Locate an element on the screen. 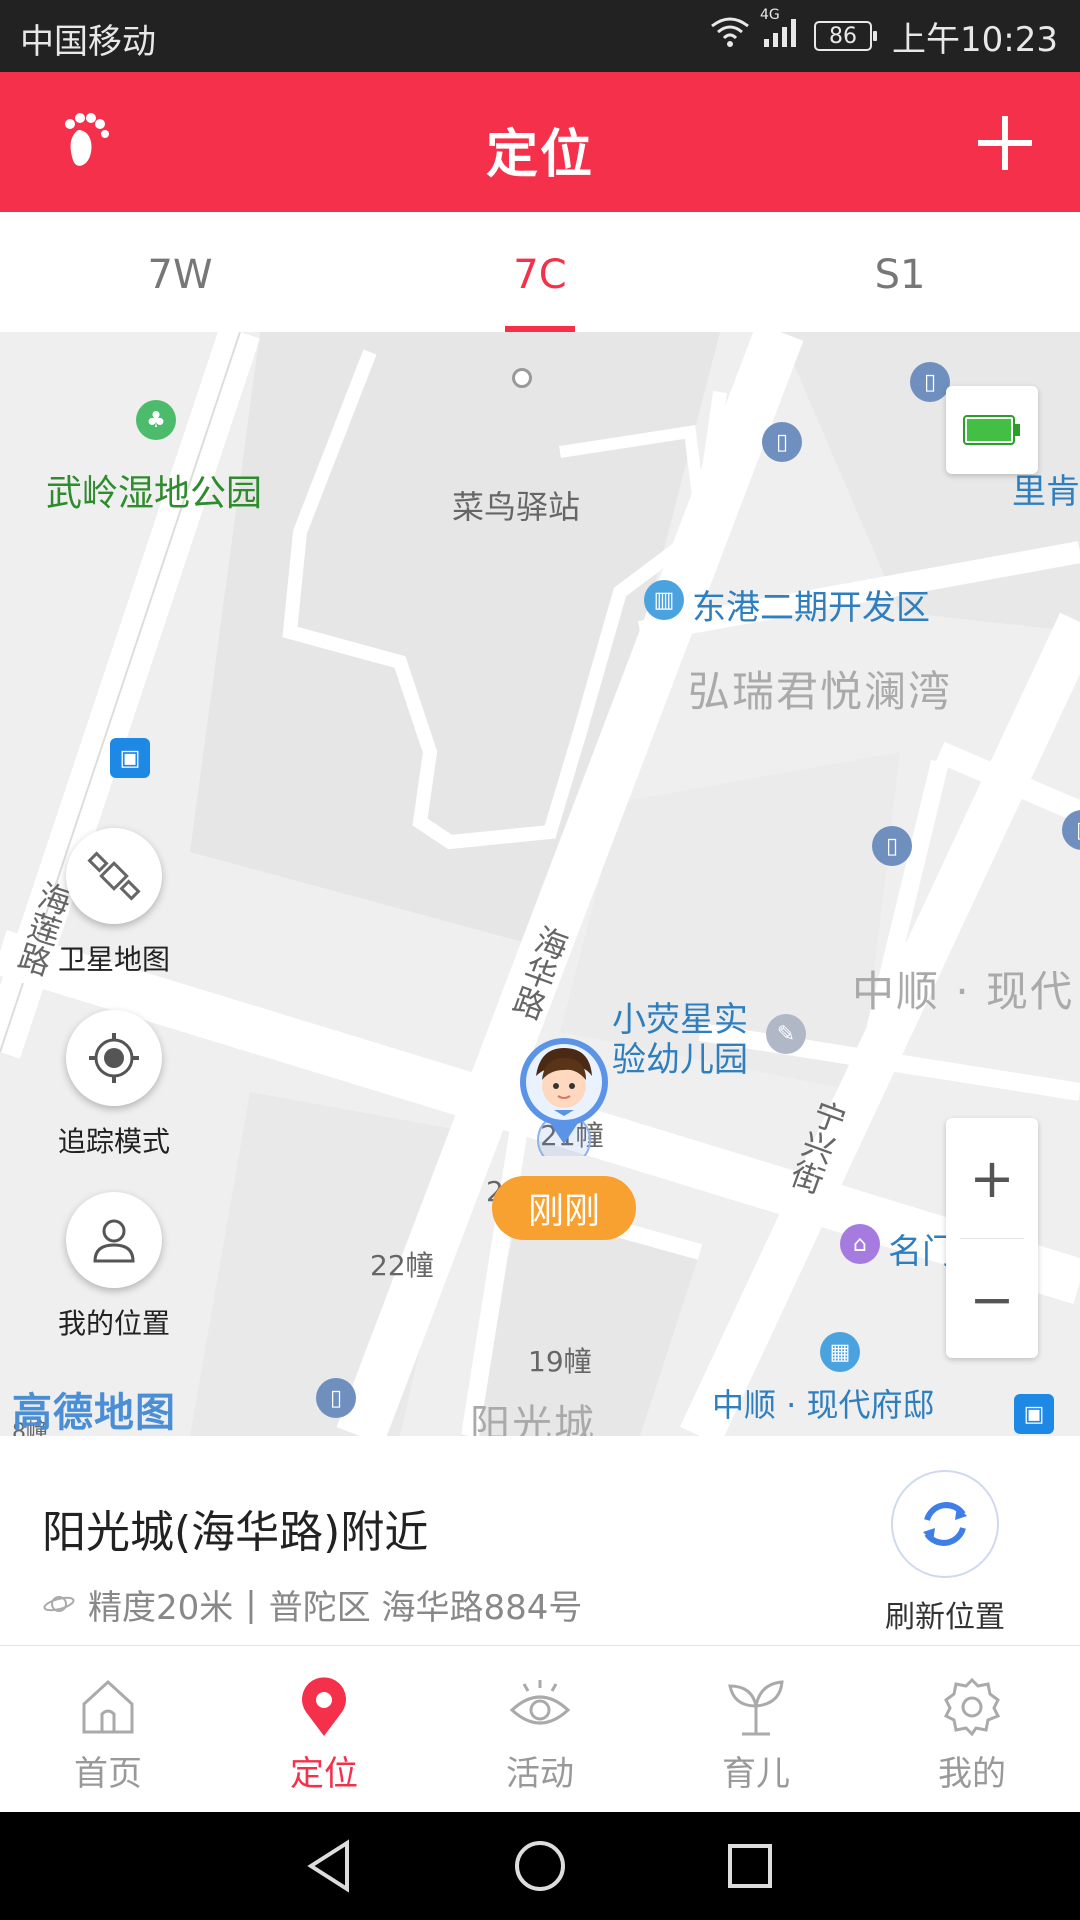 This screenshot has width=1080, height=1920. device-battery-card is located at coordinates (992, 430).